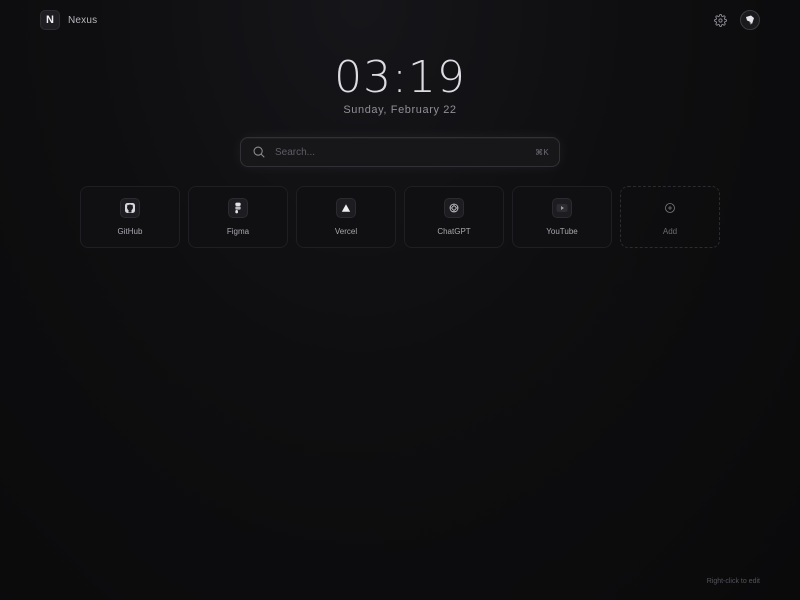  Describe the element at coordinates (400, 77) in the screenshot. I see `clock-time: 03:19` at that location.